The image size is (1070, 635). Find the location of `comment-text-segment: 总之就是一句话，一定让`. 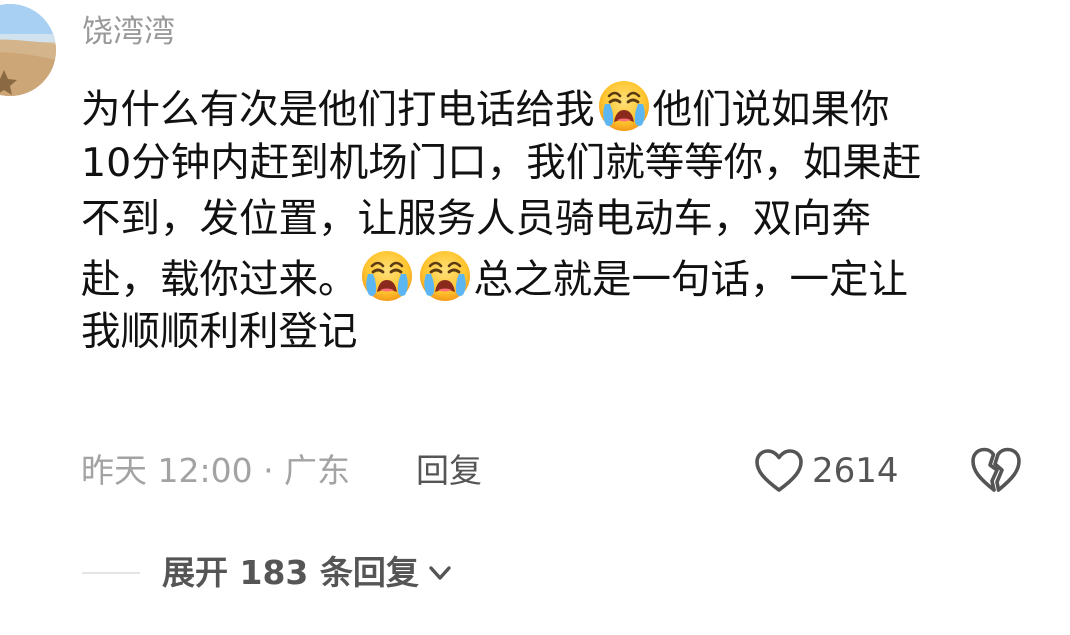

comment-text-segment: 总之就是一句话，一定让 is located at coordinates (691, 279).